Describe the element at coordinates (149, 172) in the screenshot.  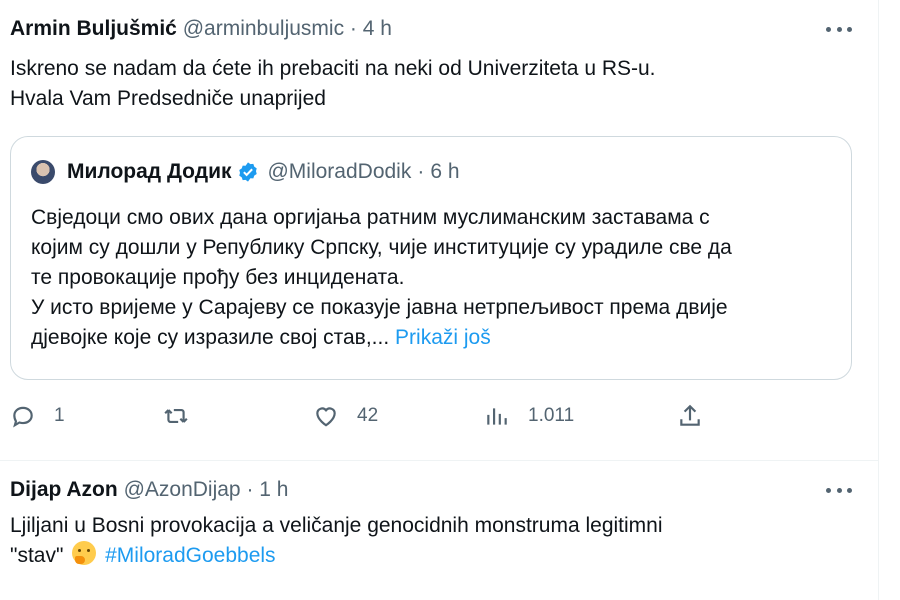
I see `author-name: Милорад Додик` at that location.